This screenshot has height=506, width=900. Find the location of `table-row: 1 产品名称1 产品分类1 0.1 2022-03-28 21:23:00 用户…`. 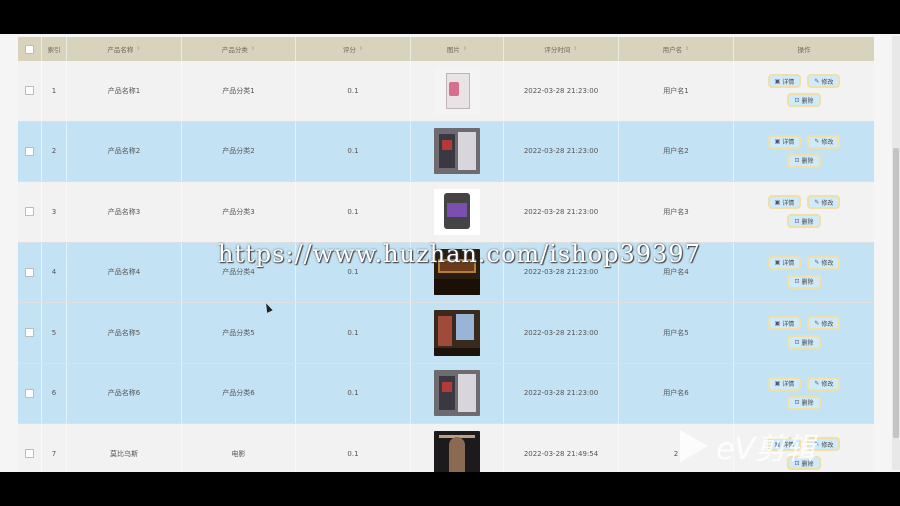

table-row: 1 产品名称1 产品分类1 0.1 2022-03-28 21:23:00 用户… is located at coordinates (446, 91).